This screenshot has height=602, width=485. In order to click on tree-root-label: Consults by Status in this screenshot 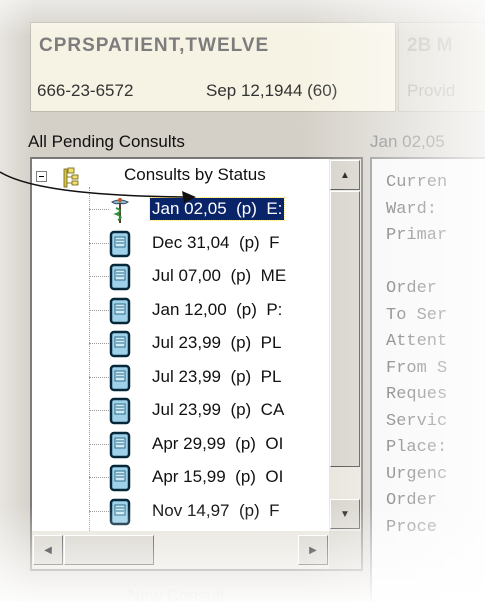, I will do `click(195, 174)`.